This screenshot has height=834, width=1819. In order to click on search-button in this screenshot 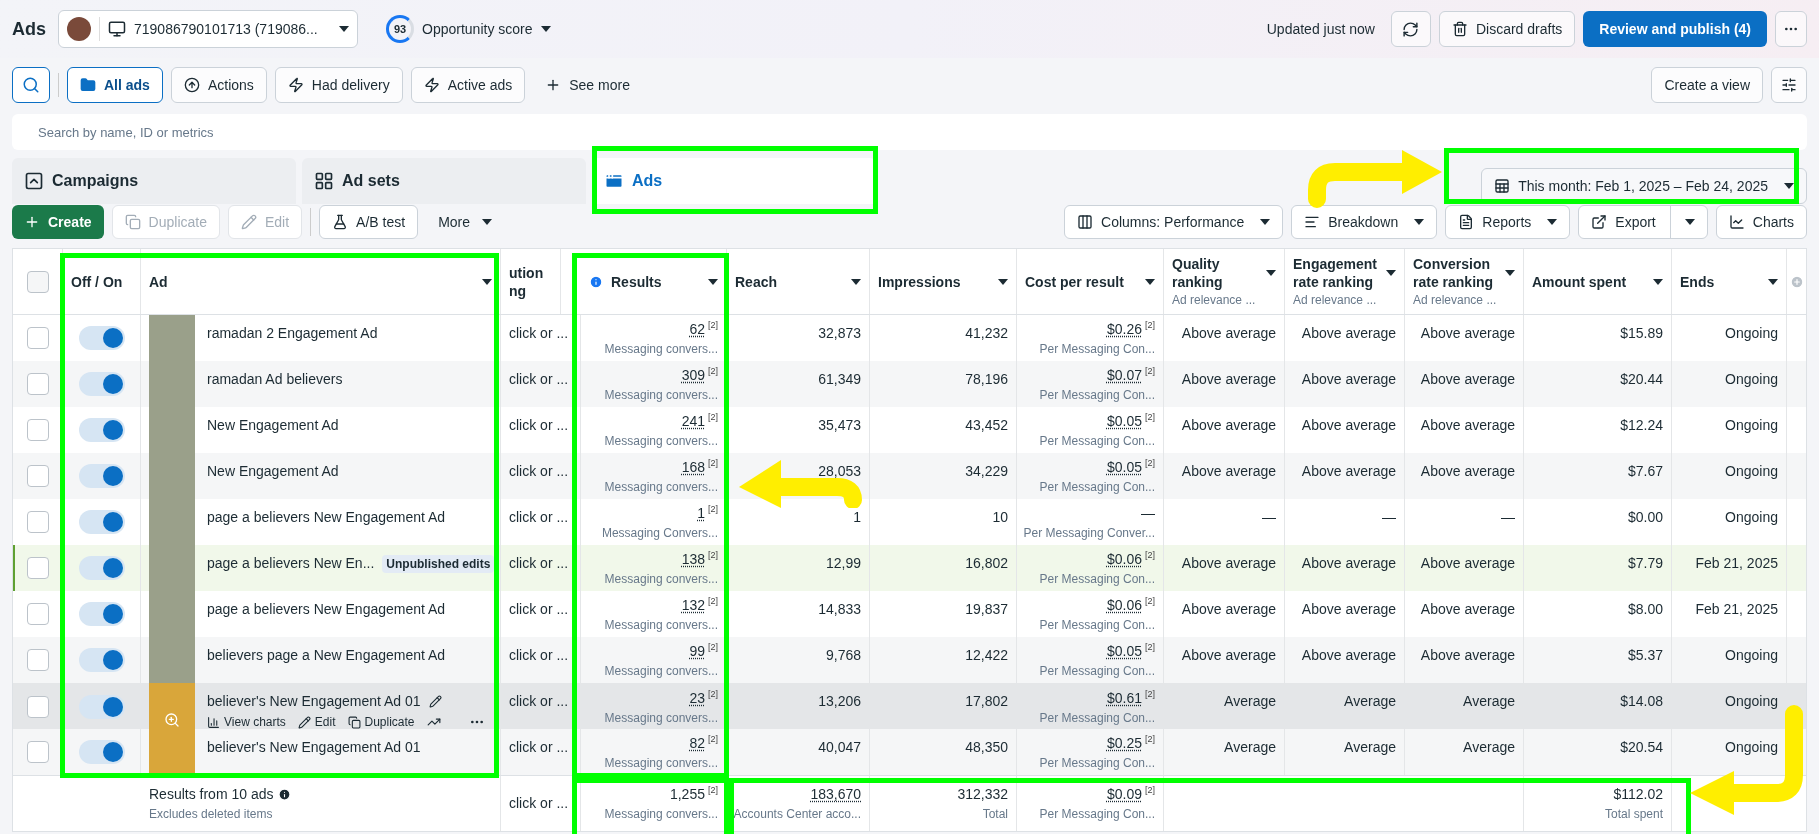, I will do `click(31, 85)`.